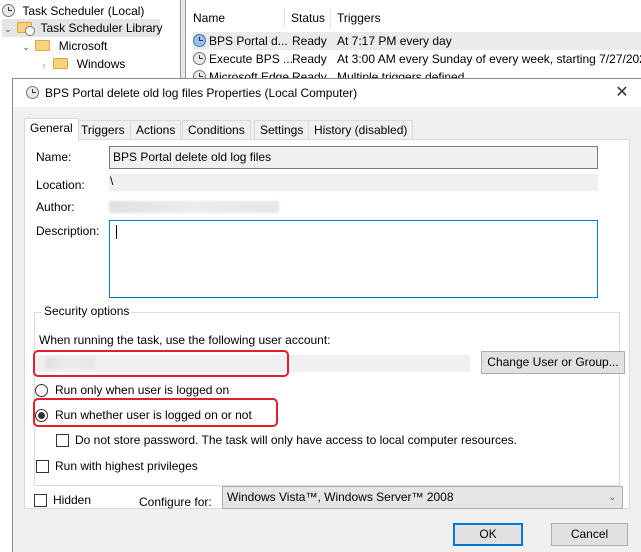 This screenshot has height=552, width=641. I want to click on name-field: BPS Portal delete old log files, so click(353, 157).